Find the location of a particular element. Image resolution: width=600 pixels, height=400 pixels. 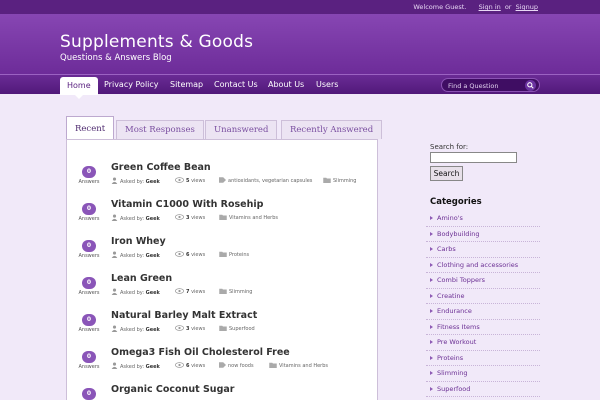

nav-about-us: About Us is located at coordinates (286, 85).